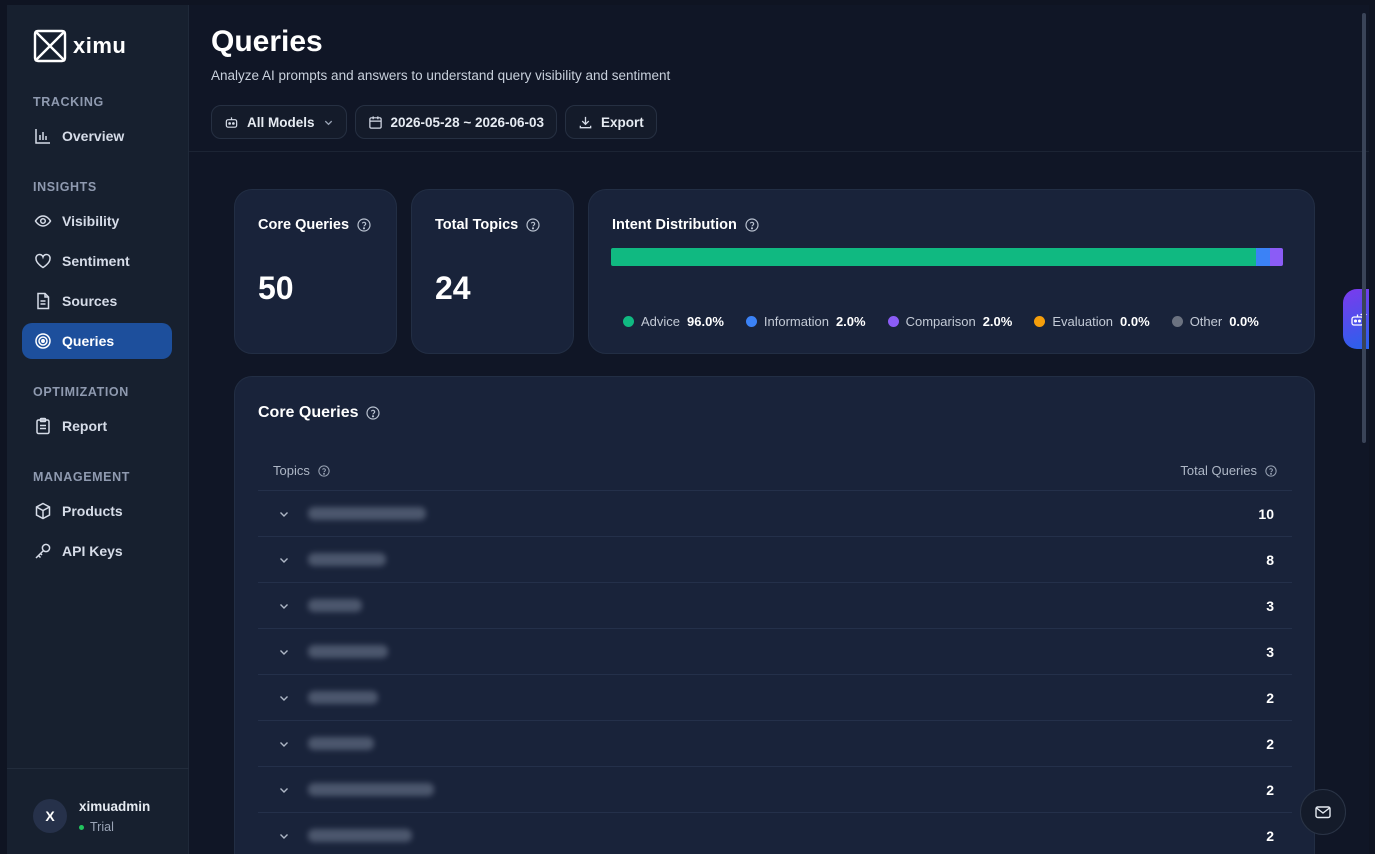 This screenshot has height=854, width=1375. What do you see at coordinates (775, 514) in the screenshot?
I see `table-row: 10` at bounding box center [775, 514].